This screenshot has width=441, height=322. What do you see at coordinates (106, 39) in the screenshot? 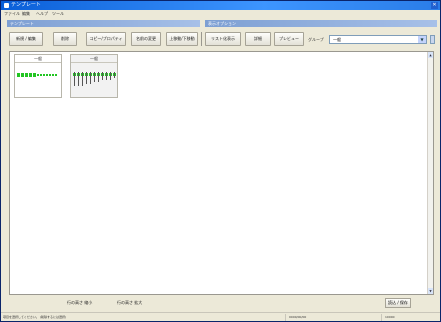
I see `copy-properties-button: コピー/プロパティ` at bounding box center [106, 39].